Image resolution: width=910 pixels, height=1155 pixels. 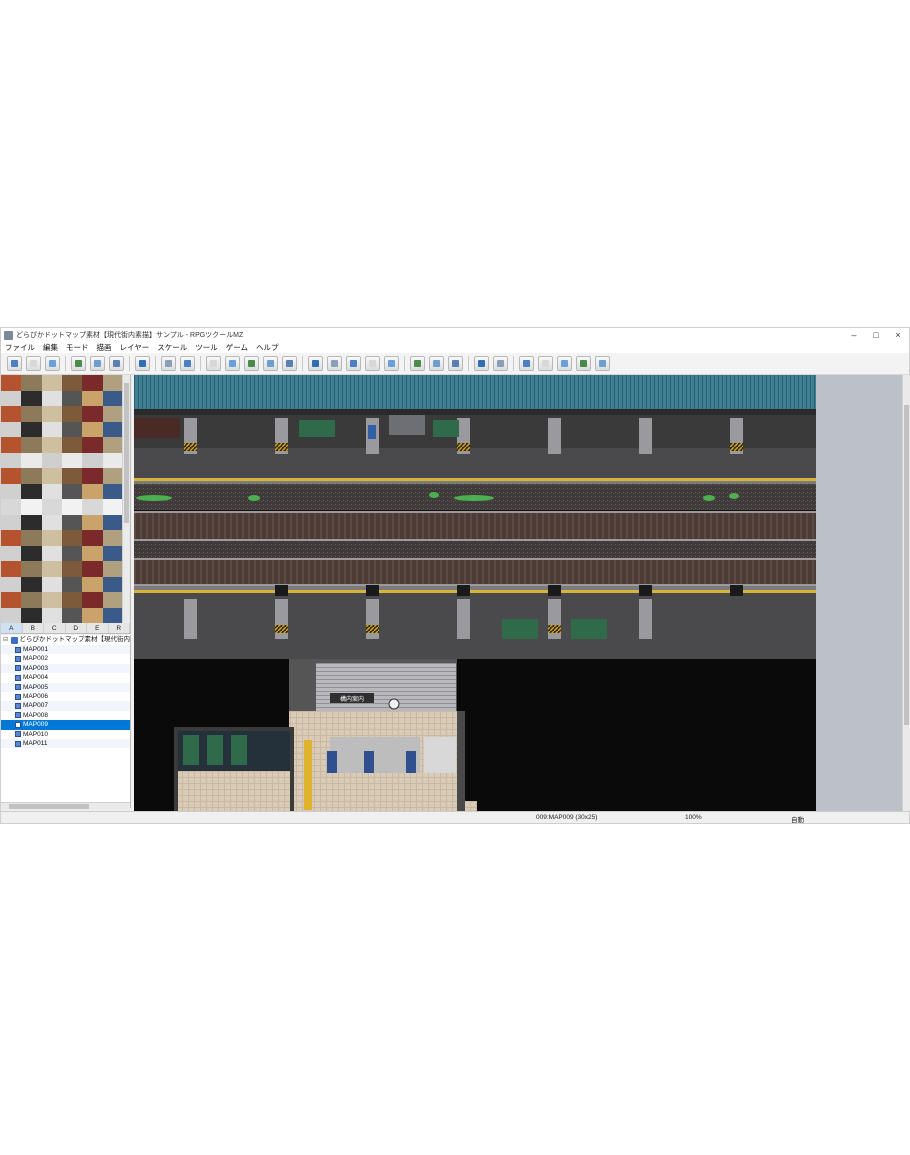 I want to click on layer-3-icon, so click(x=270, y=363).